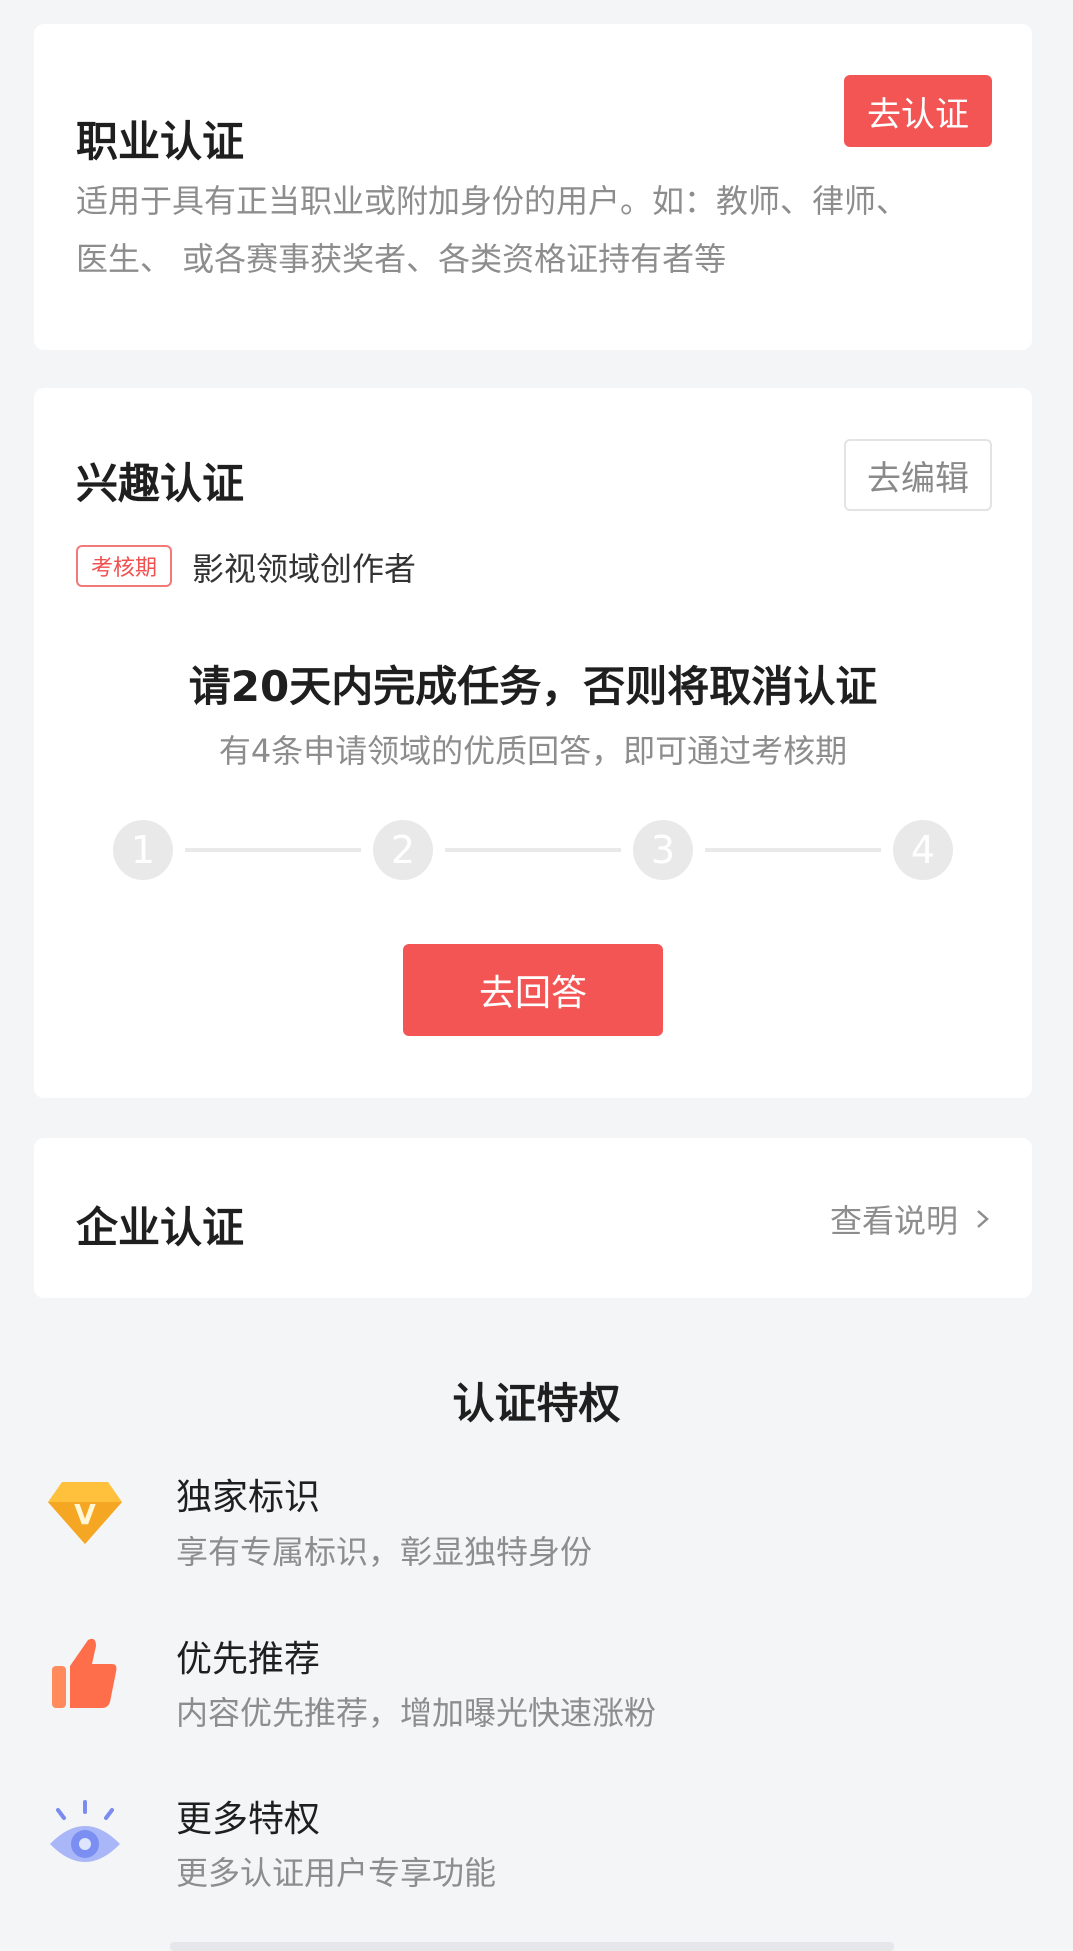 This screenshot has width=1073, height=1951. Describe the element at coordinates (532, 1946) in the screenshot. I see `bottom-divider` at that location.